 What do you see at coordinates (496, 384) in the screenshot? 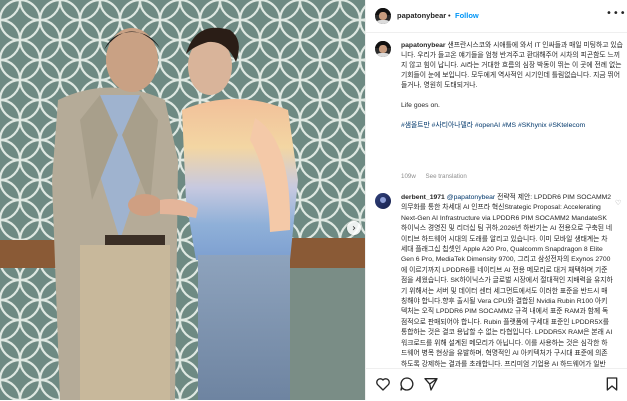
I see `post-actions-bar` at bounding box center [496, 384].